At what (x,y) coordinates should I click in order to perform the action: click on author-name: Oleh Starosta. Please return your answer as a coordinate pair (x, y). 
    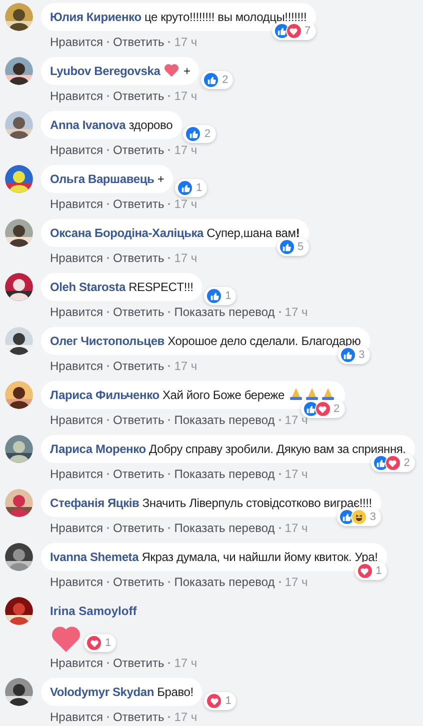
    Looking at the image, I should click on (88, 287).